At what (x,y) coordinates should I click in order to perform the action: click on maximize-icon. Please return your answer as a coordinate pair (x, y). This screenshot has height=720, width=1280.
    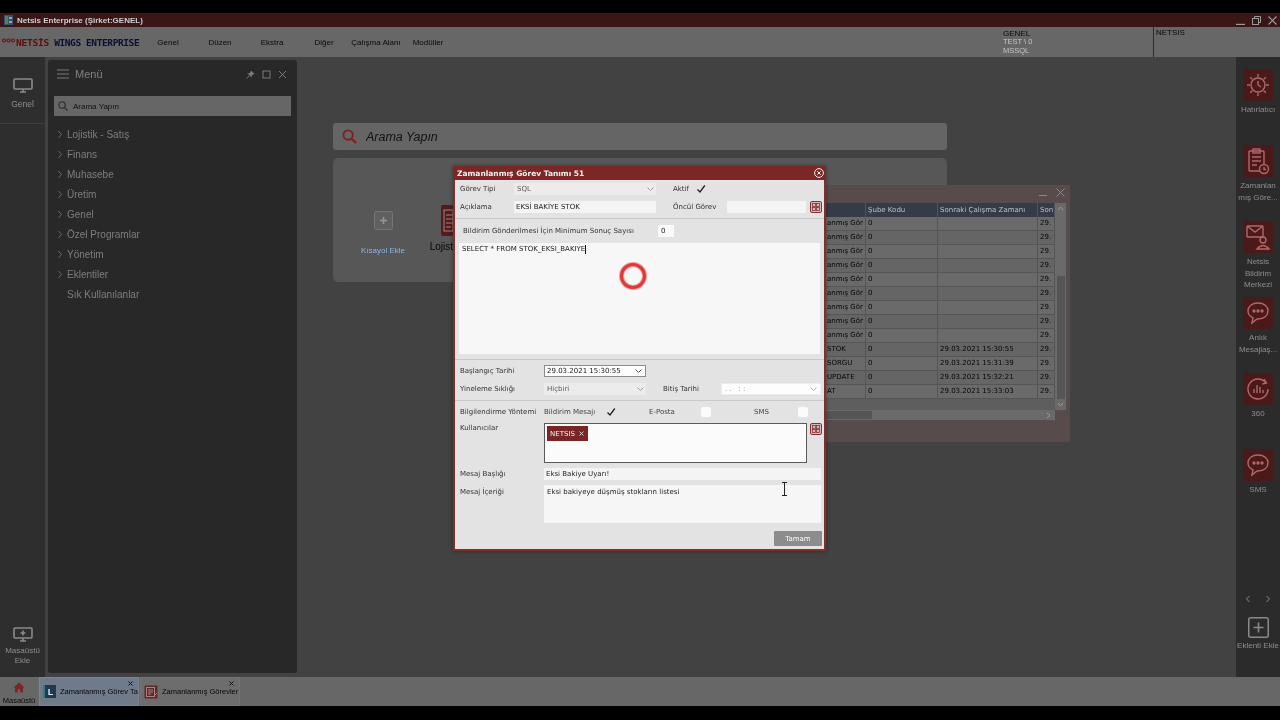
    Looking at the image, I should click on (266, 74).